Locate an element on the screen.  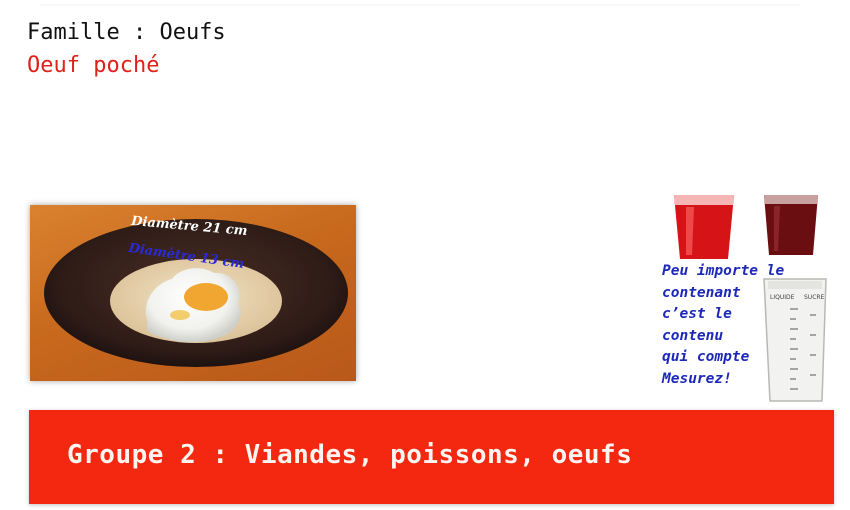
measure-note-line: c’est le is located at coordinates (697, 314).